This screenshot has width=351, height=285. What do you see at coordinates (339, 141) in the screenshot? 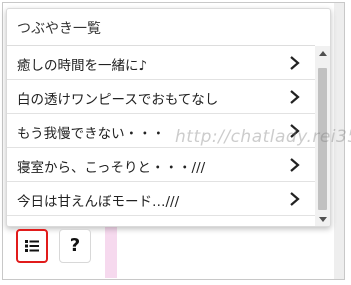
I see `right-edge-strip` at bounding box center [339, 141].